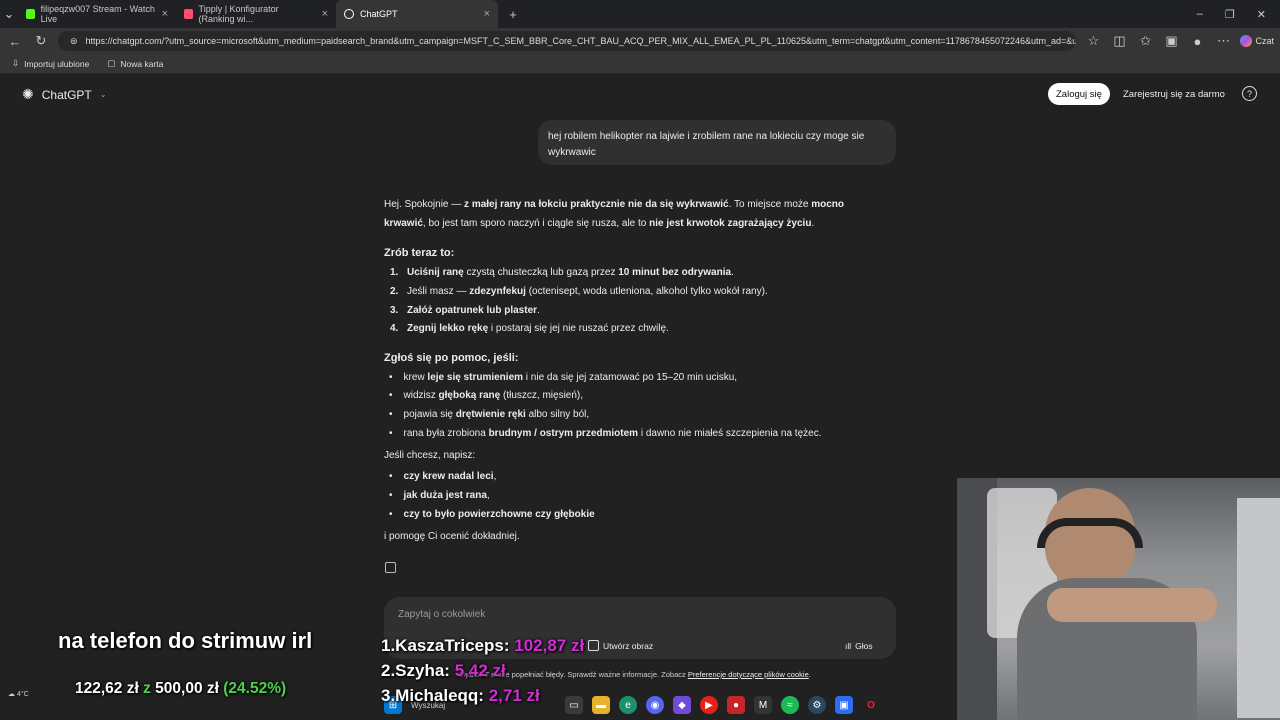 This screenshot has width=1280, height=720. I want to click on gmail-icon: M, so click(763, 705).